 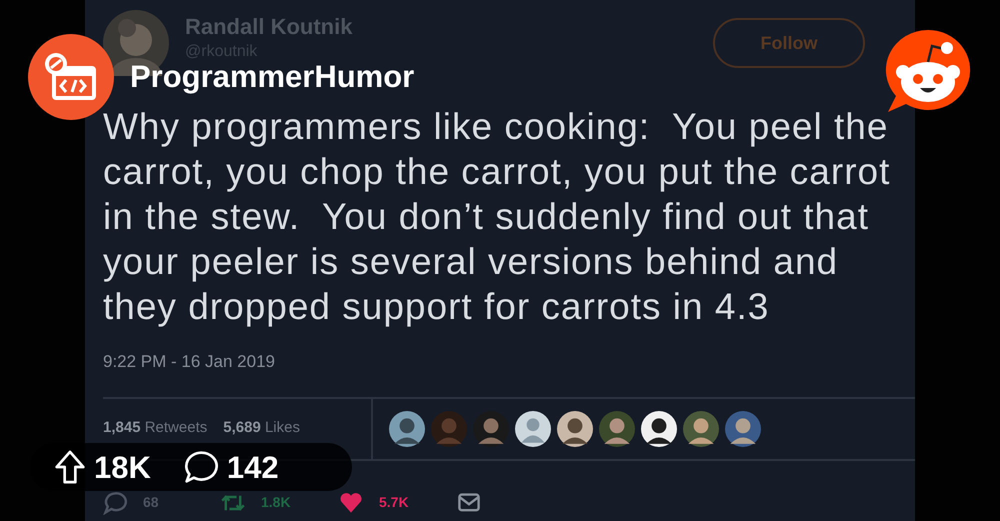 What do you see at coordinates (276, 502) in the screenshot?
I see `retweet-count: 1.8K` at bounding box center [276, 502].